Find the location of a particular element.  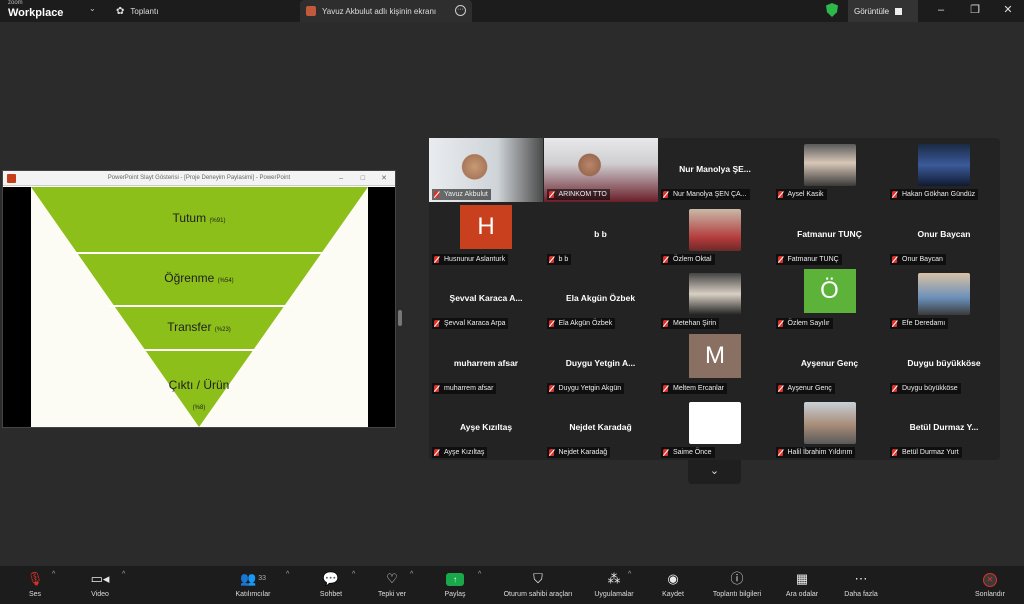

breakout-rooms-button: ▦ Ara odalar is located at coordinates (802, 586).